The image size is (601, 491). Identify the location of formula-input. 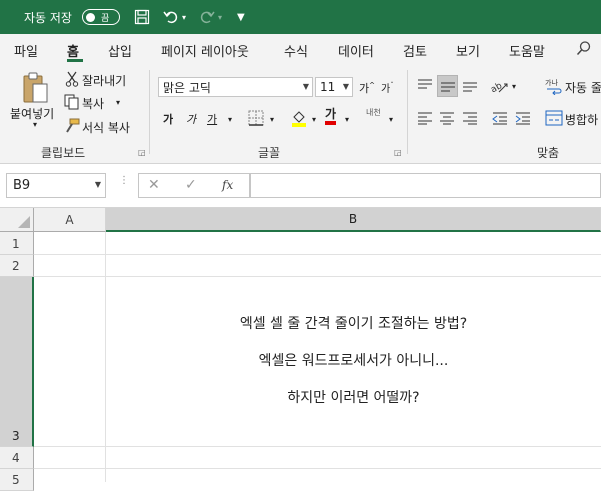
(425, 185).